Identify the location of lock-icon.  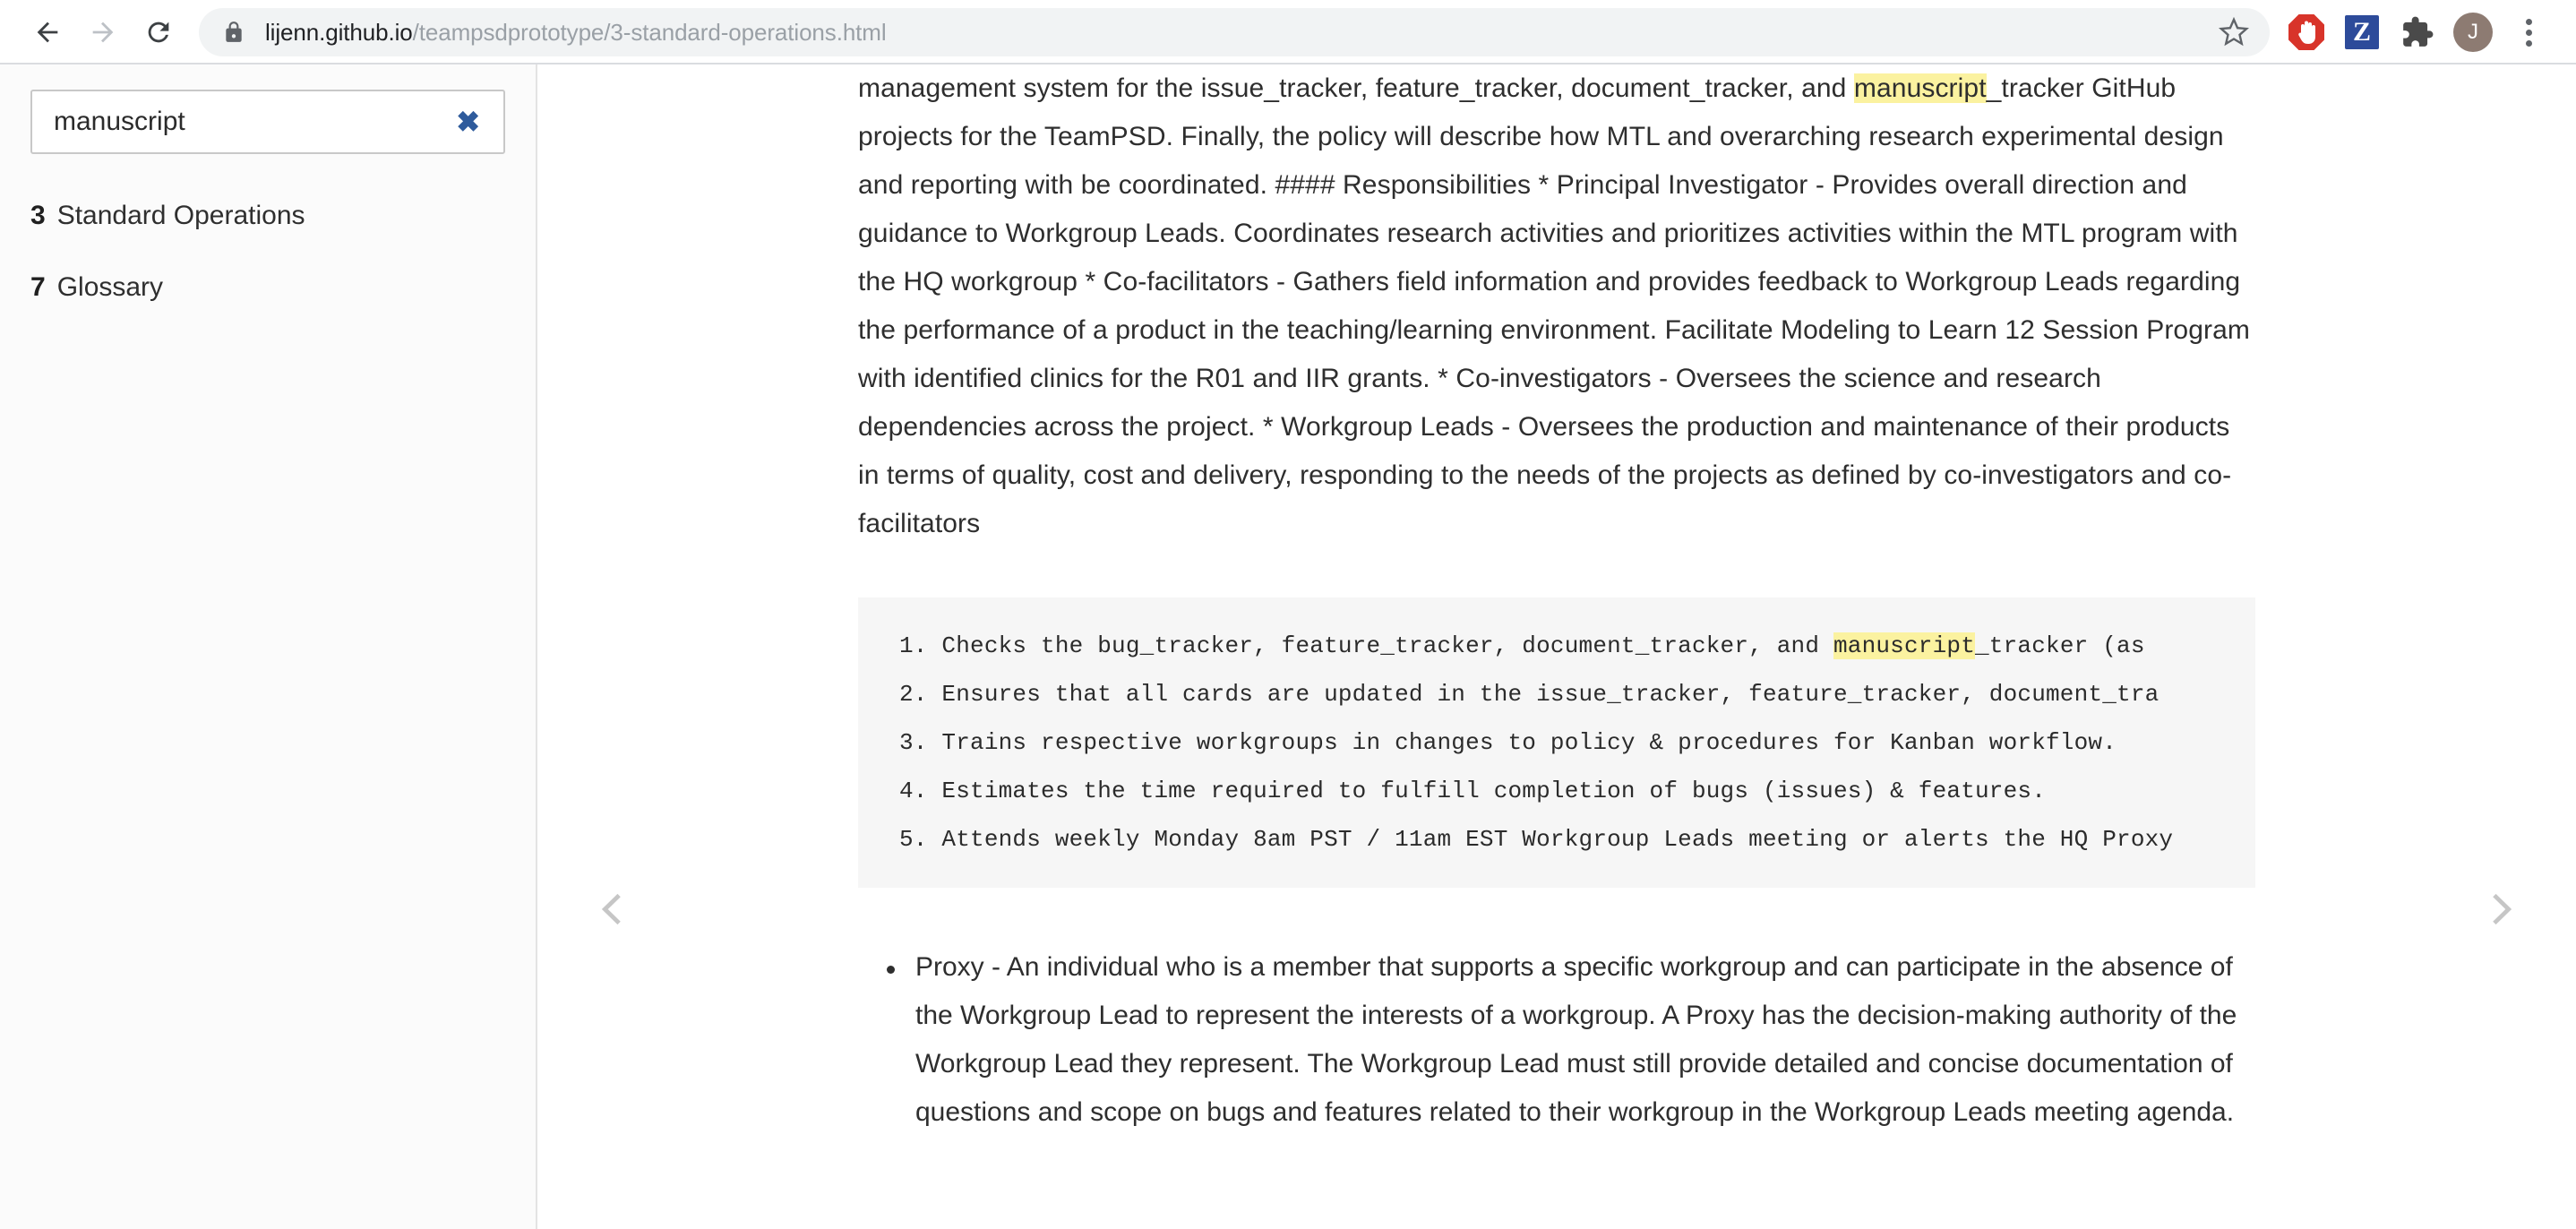
(233, 32).